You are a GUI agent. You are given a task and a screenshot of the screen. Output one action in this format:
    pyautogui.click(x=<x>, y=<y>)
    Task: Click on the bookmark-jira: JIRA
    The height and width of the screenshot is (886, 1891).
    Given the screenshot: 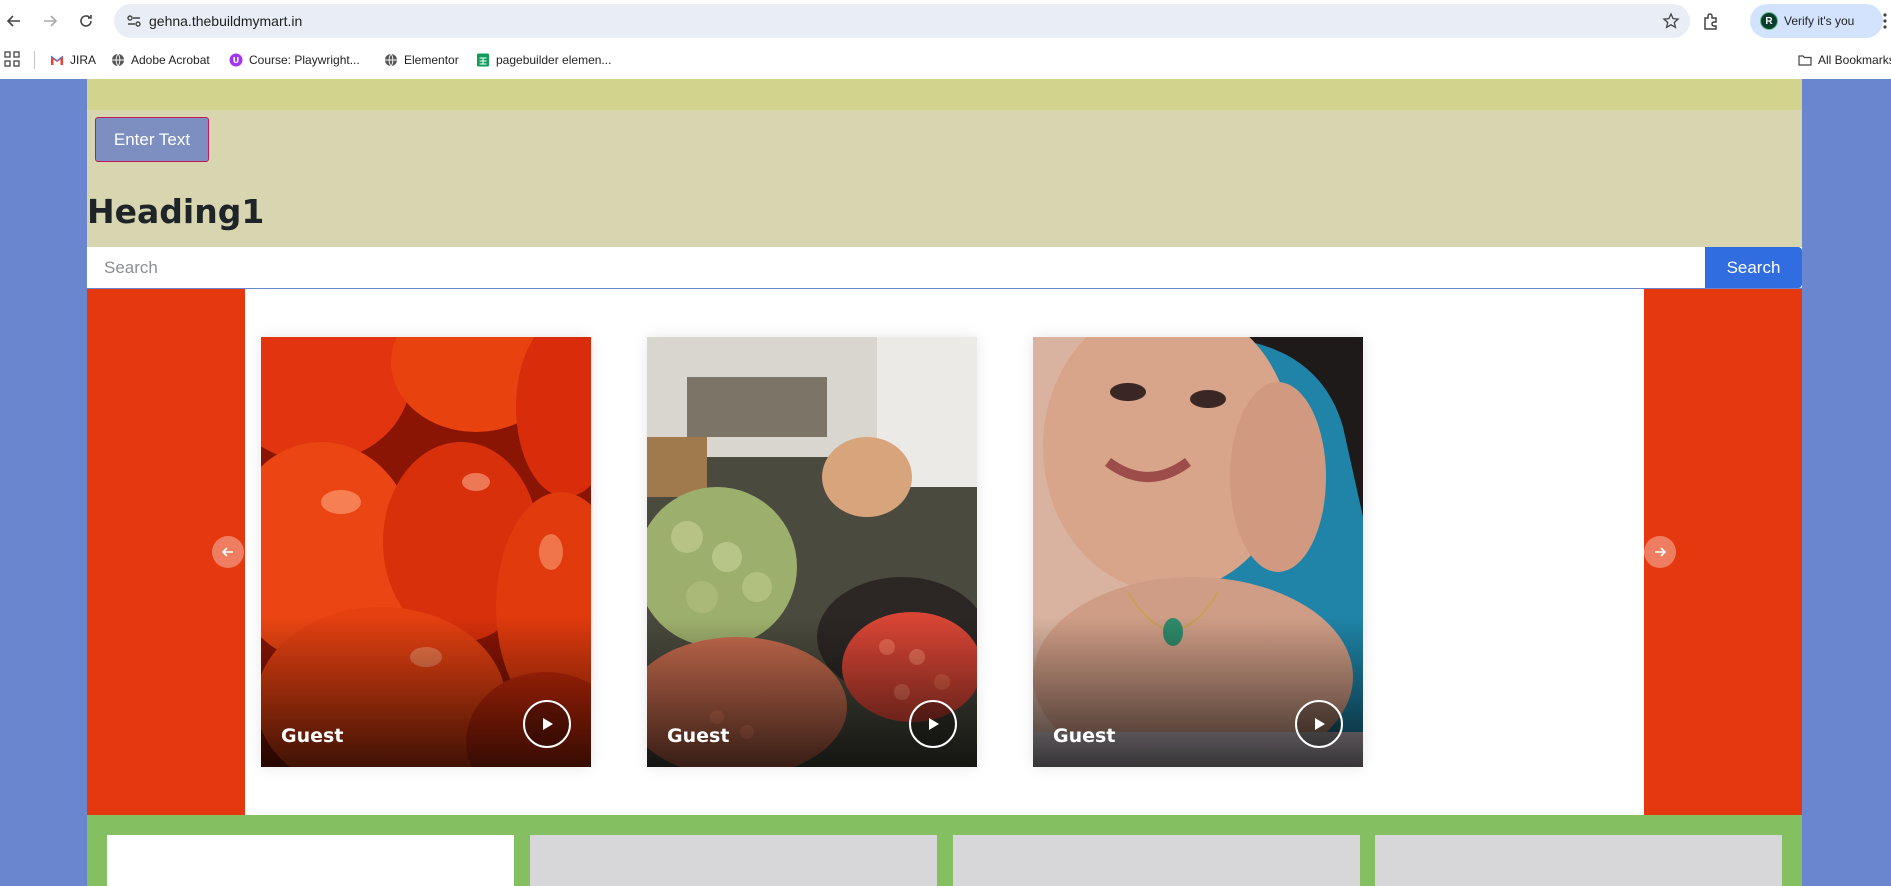 What is the action you would take?
    pyautogui.click(x=73, y=60)
    